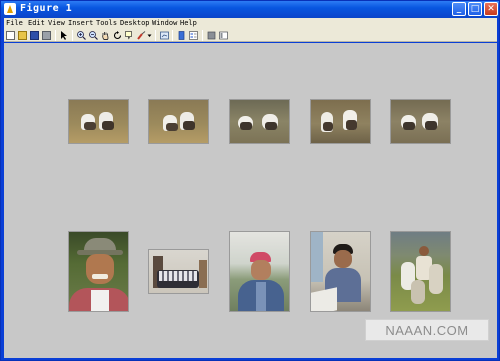  I want to click on menu-file: File, so click(14, 23).